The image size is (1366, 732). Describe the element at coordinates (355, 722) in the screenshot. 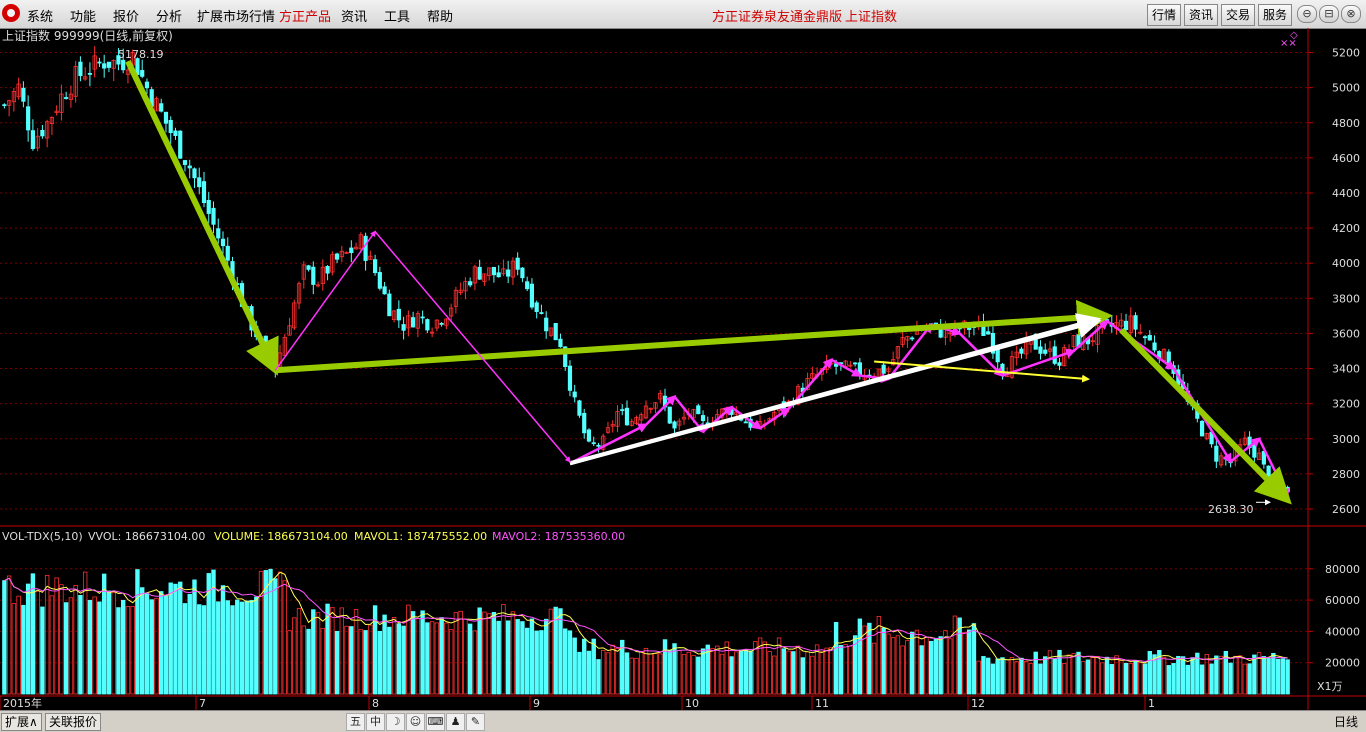

I see `five-stroke-input-icon: 五` at that location.